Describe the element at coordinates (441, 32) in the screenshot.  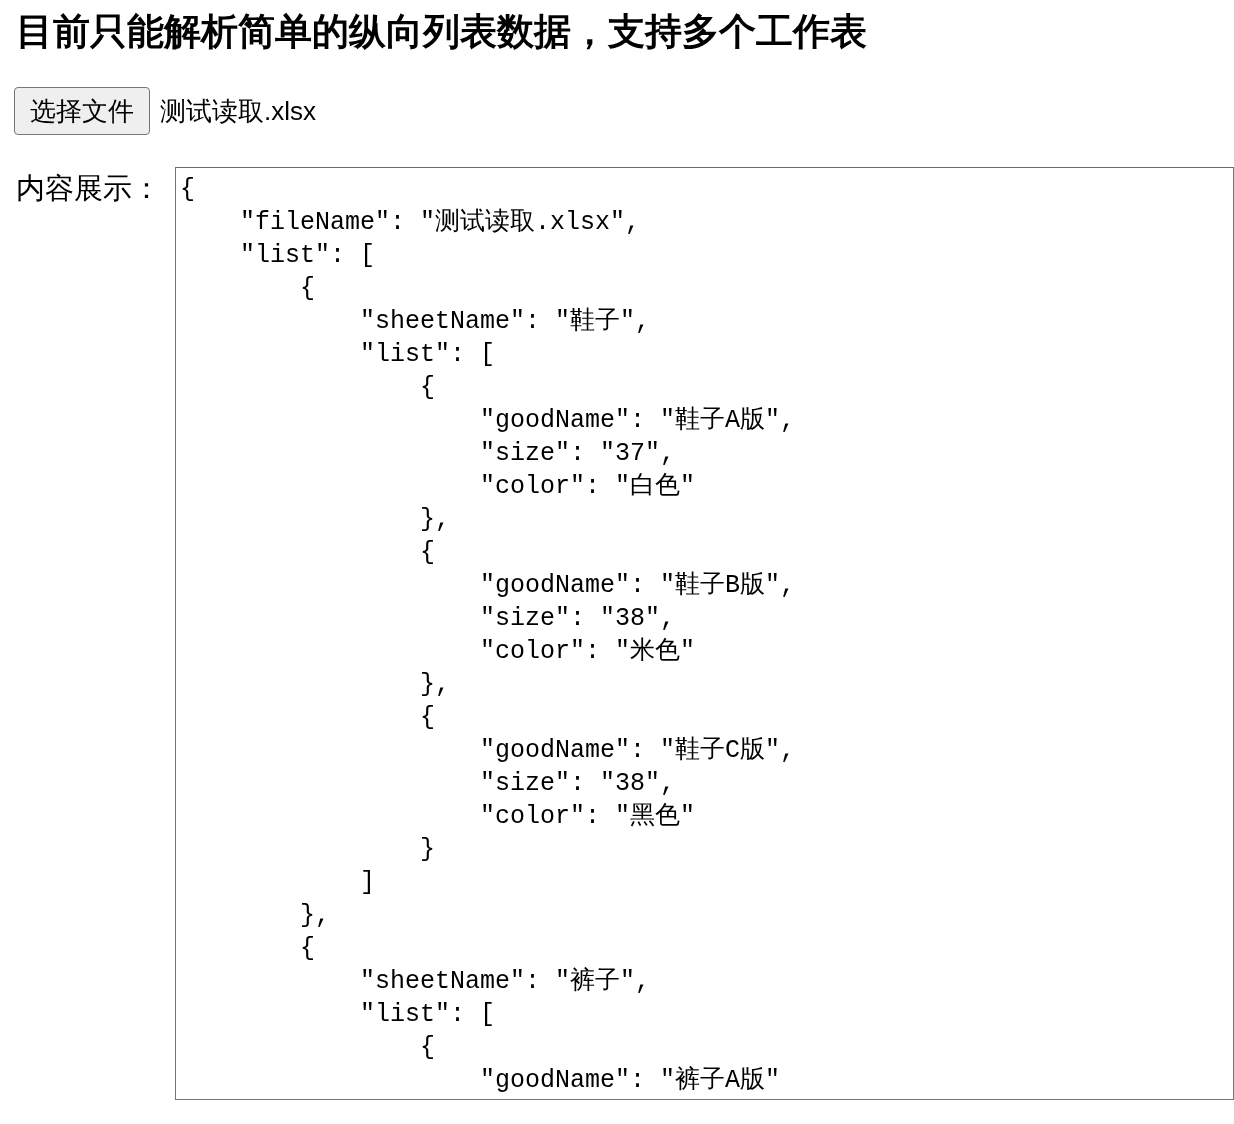
I see `page-heading: 目前只能解析简单的纵向列表数据，支持多个工作表` at that location.